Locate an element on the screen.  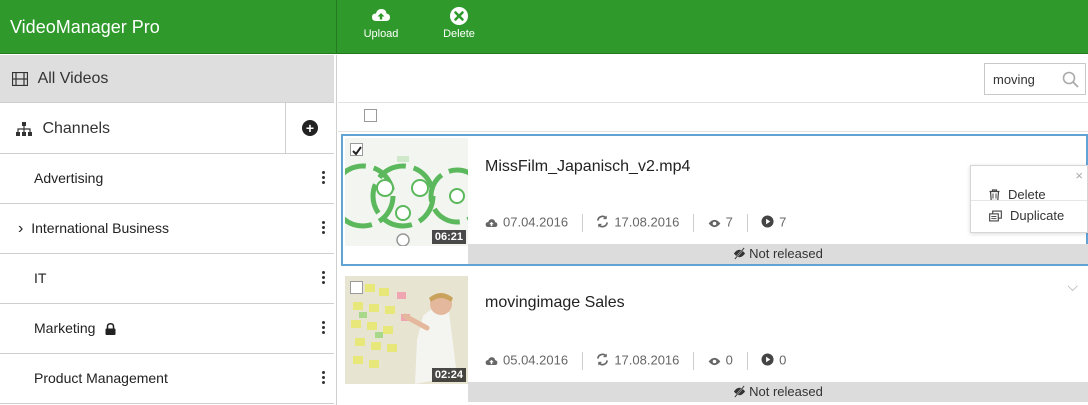
channel-label: International Business is located at coordinates (100, 228).